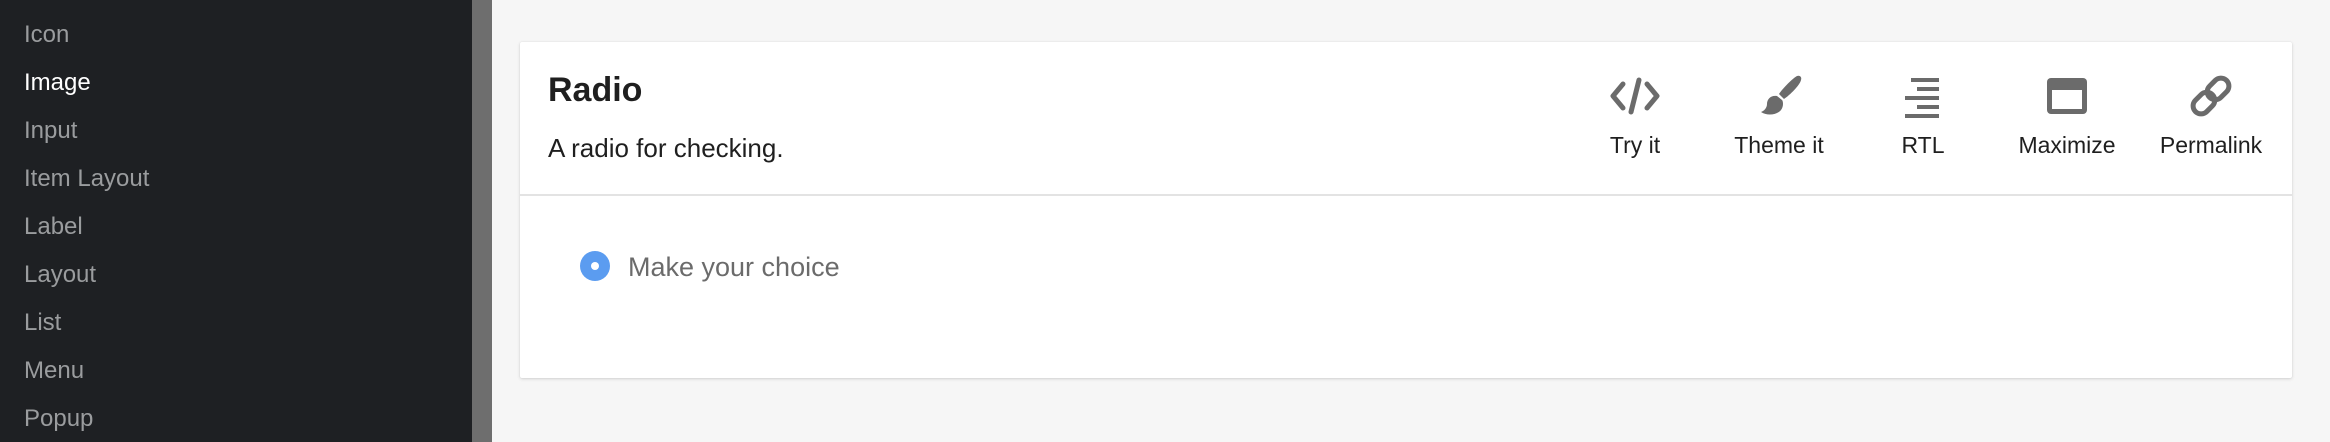 This screenshot has height=442, width=2330. Describe the element at coordinates (42, 323) in the screenshot. I see `sidebar-item-list: List` at that location.